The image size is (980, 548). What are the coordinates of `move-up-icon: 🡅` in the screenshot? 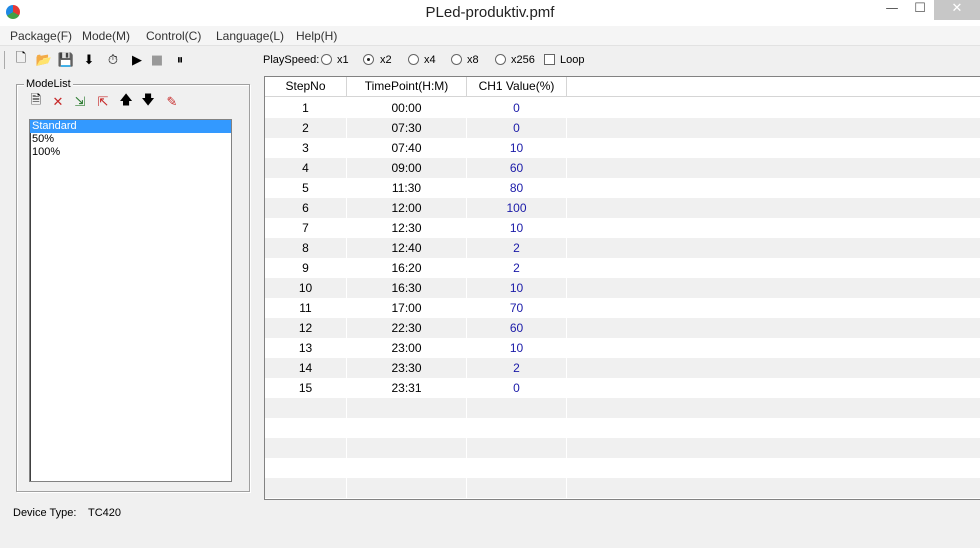 It's located at (126, 102).